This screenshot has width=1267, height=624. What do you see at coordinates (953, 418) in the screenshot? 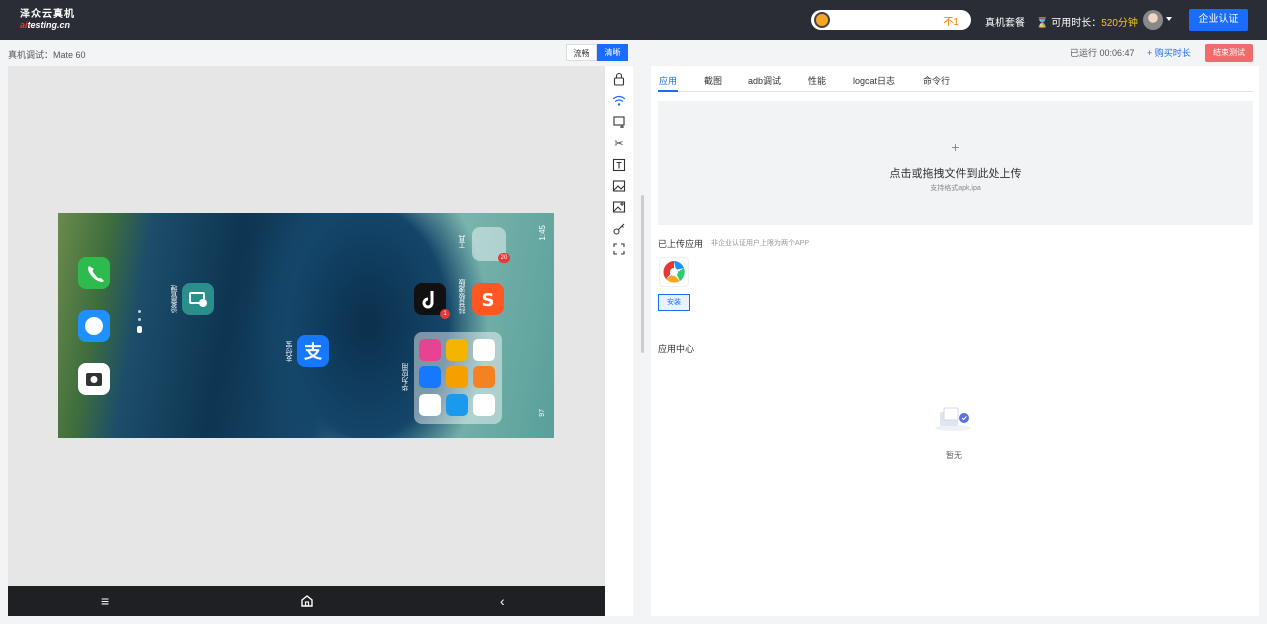
I see `empty-state-icon` at bounding box center [953, 418].